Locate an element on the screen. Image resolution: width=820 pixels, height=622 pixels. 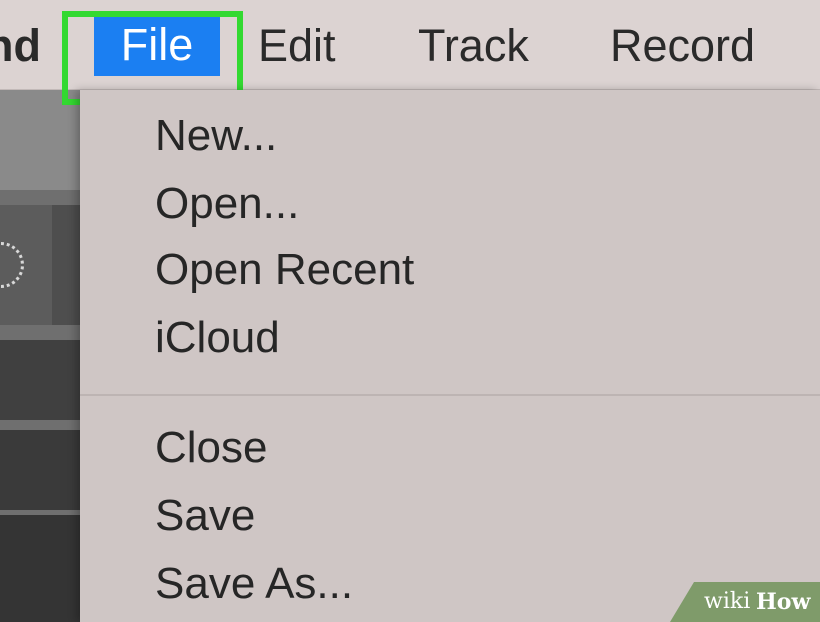
app-panel-track-header-edge is located at coordinates (66, 265).